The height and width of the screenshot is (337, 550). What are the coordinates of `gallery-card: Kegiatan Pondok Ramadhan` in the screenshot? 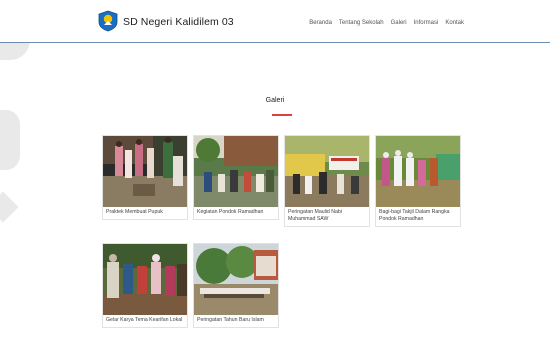 It's located at (236, 177).